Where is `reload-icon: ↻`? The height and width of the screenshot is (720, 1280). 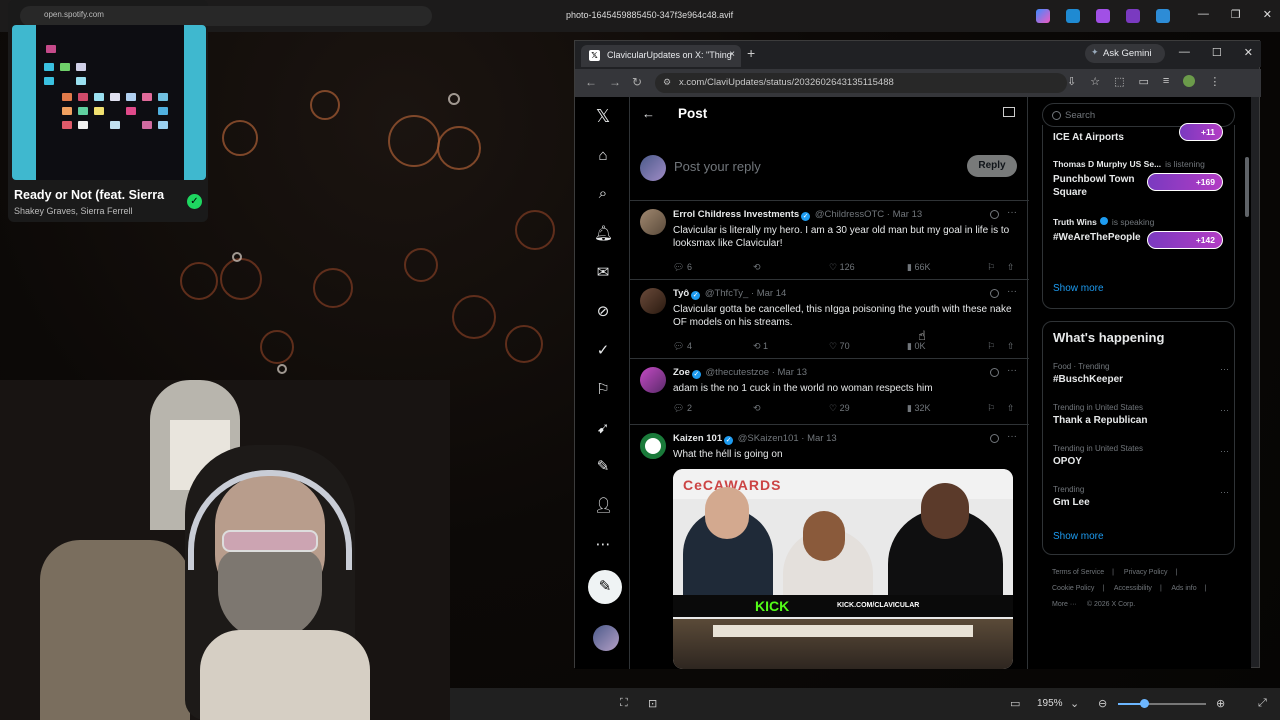
reload-icon: ↻ is located at coordinates (637, 82).